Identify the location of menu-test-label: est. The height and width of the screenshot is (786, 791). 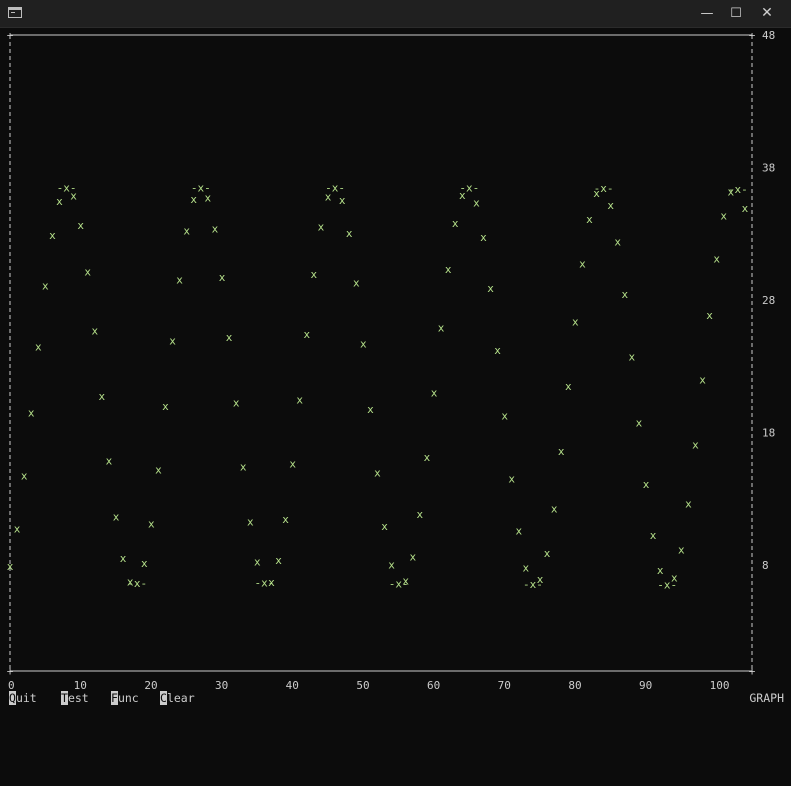
(78, 698).